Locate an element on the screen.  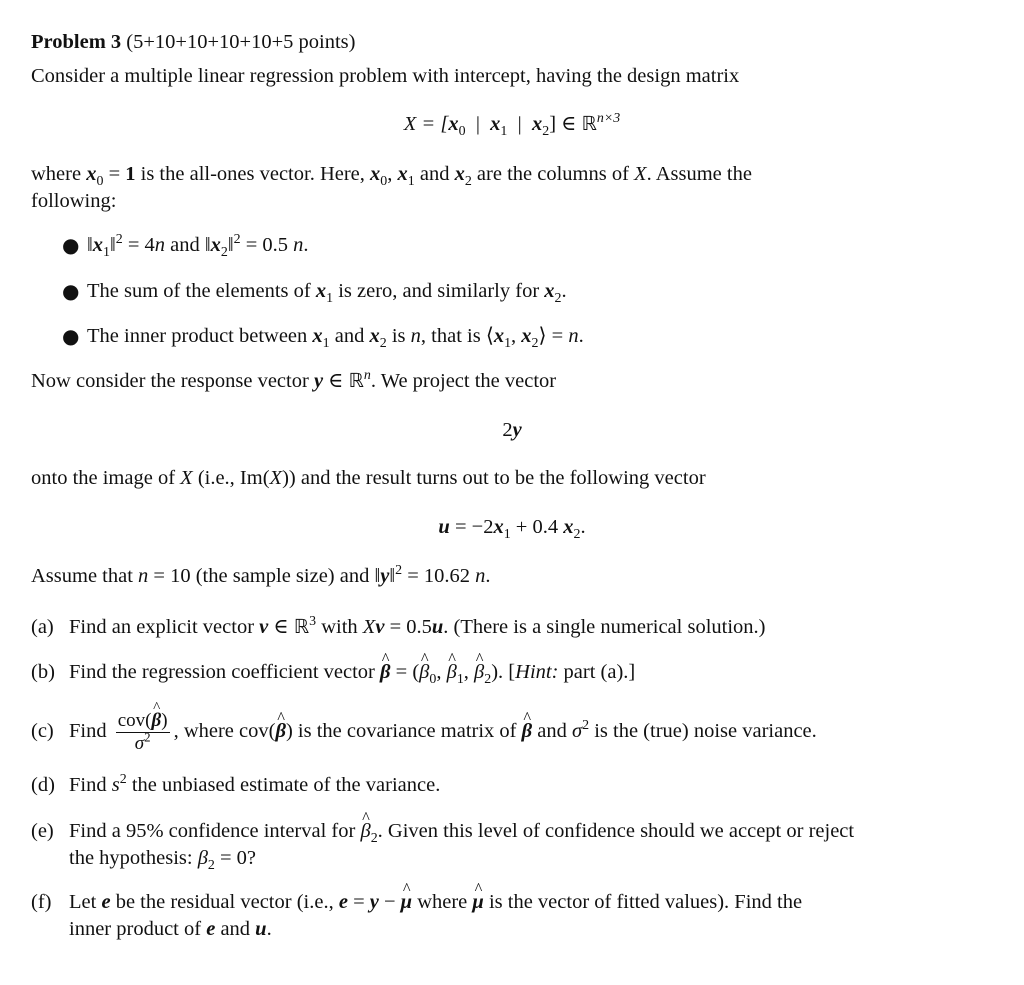
text: inner product of is located at coordinates (138, 929).